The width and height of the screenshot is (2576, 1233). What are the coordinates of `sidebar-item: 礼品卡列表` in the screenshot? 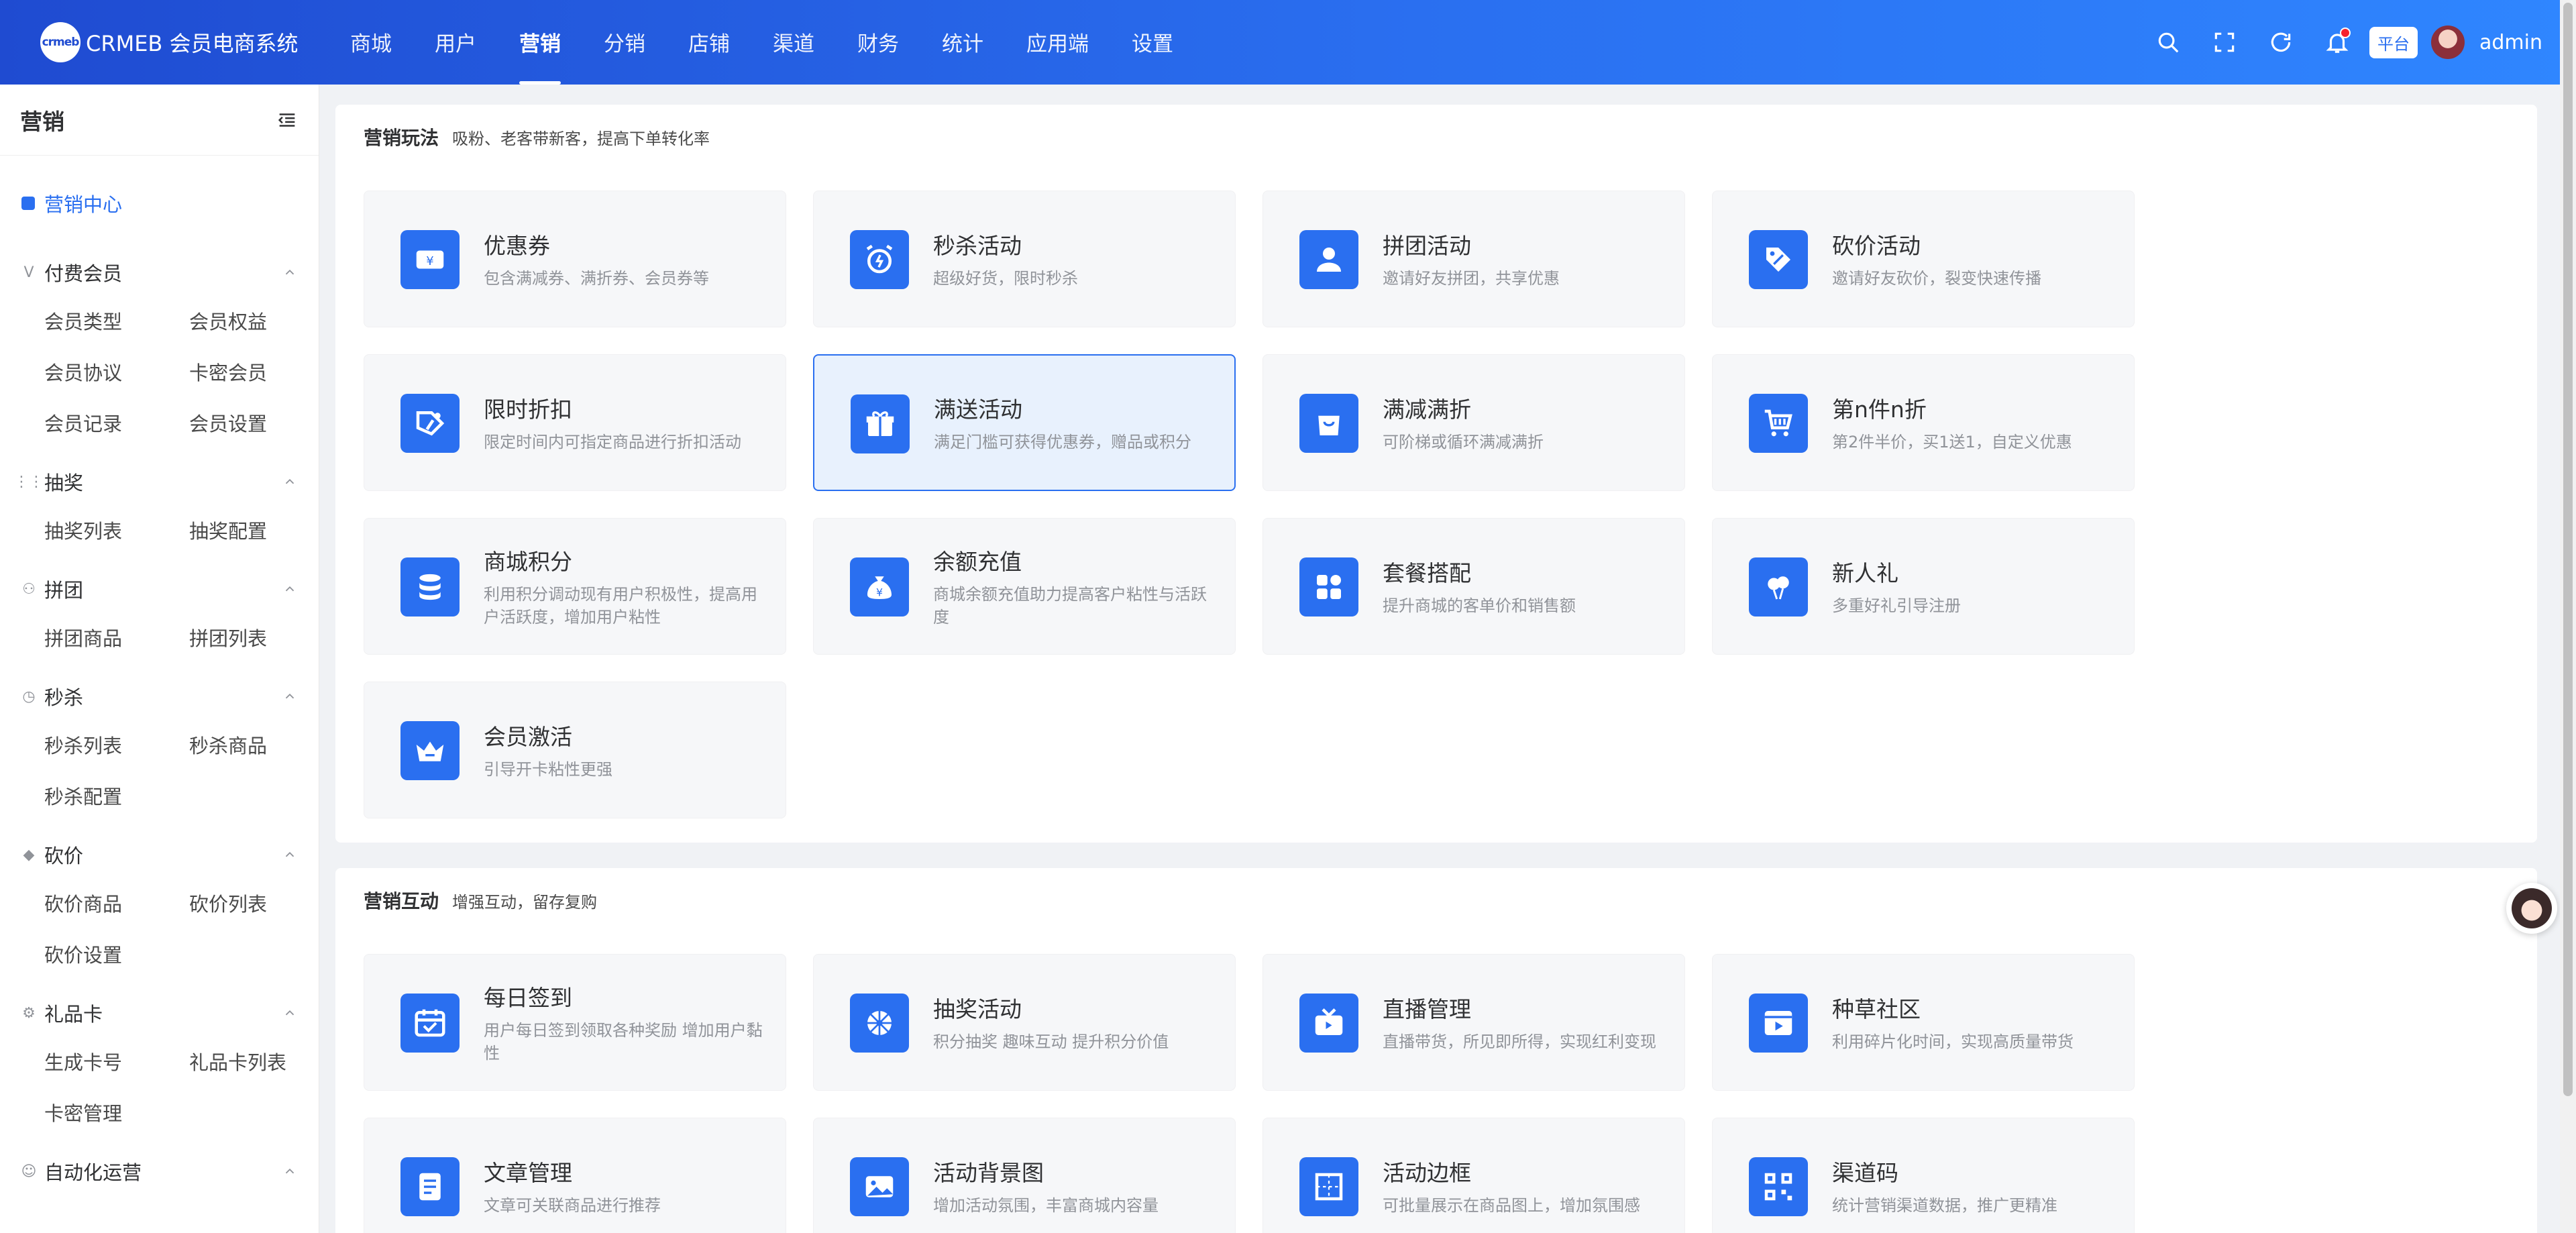 It's located at (254, 1063).